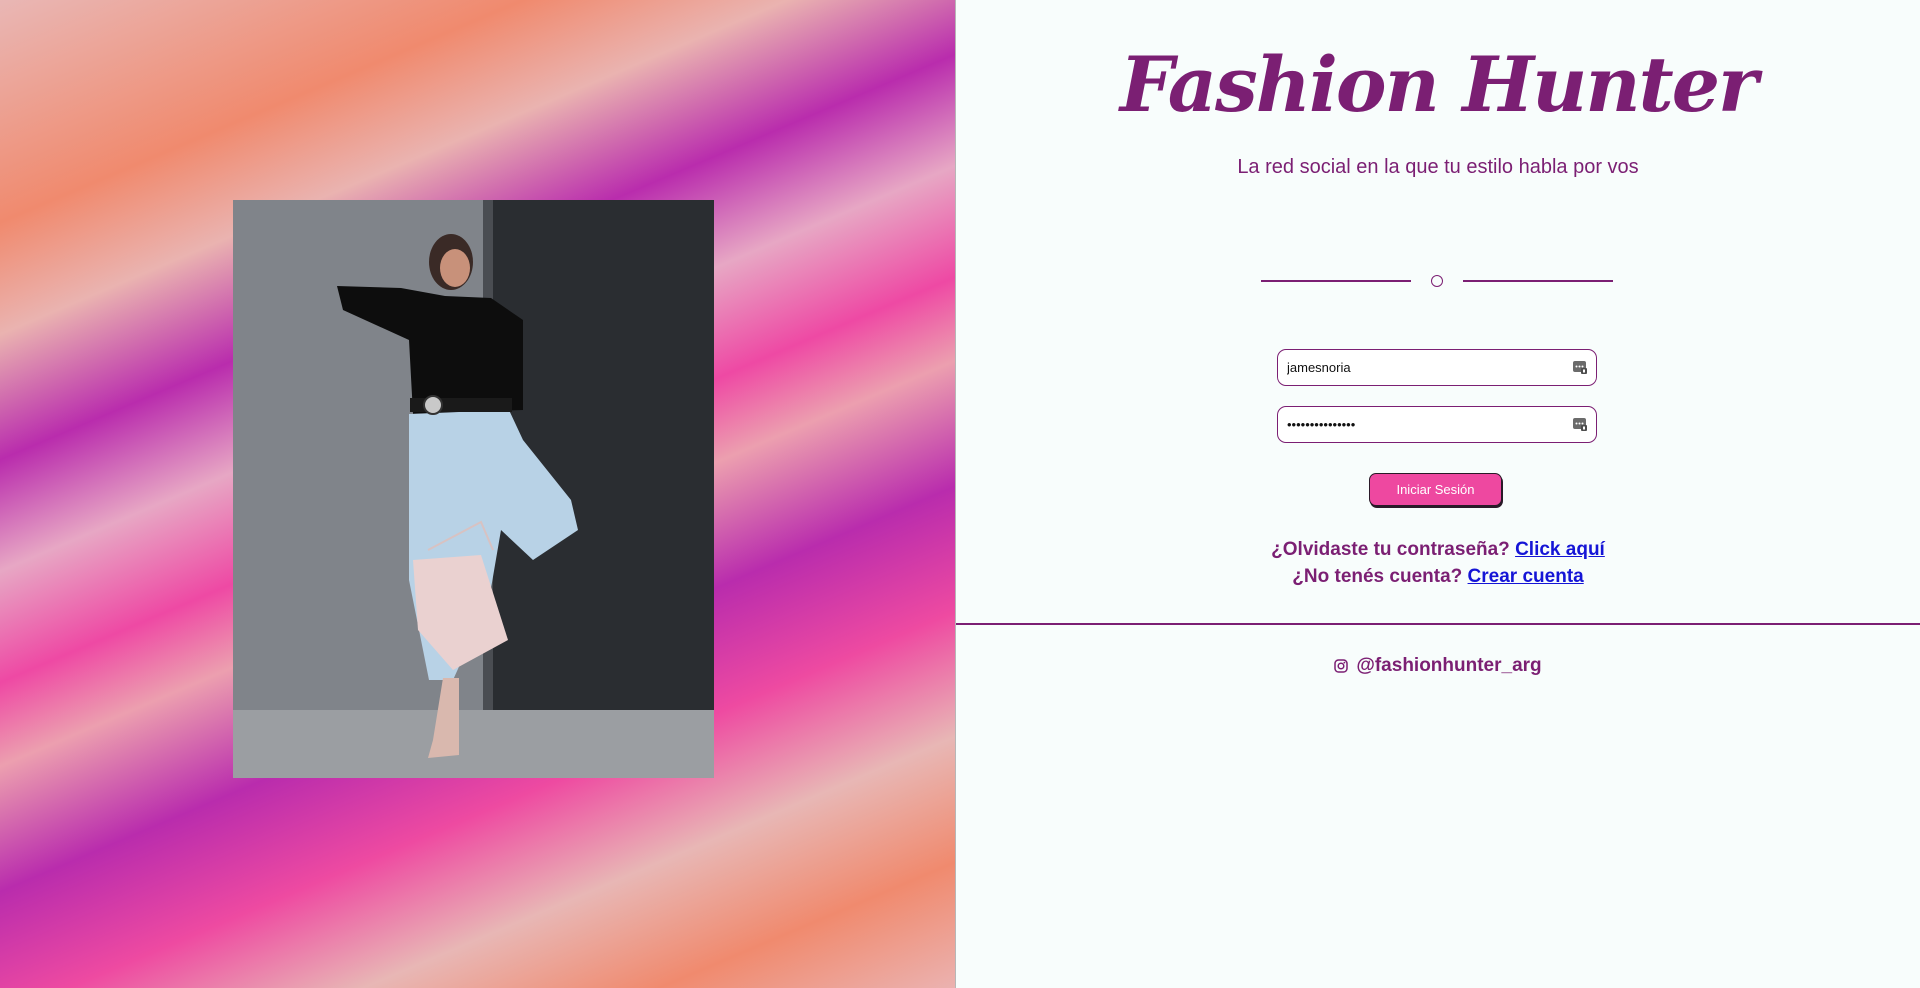  Describe the element at coordinates (1390, 549) in the screenshot. I see `forgot-password-prompt: ¿Olvidaste tu contraseña?` at that location.